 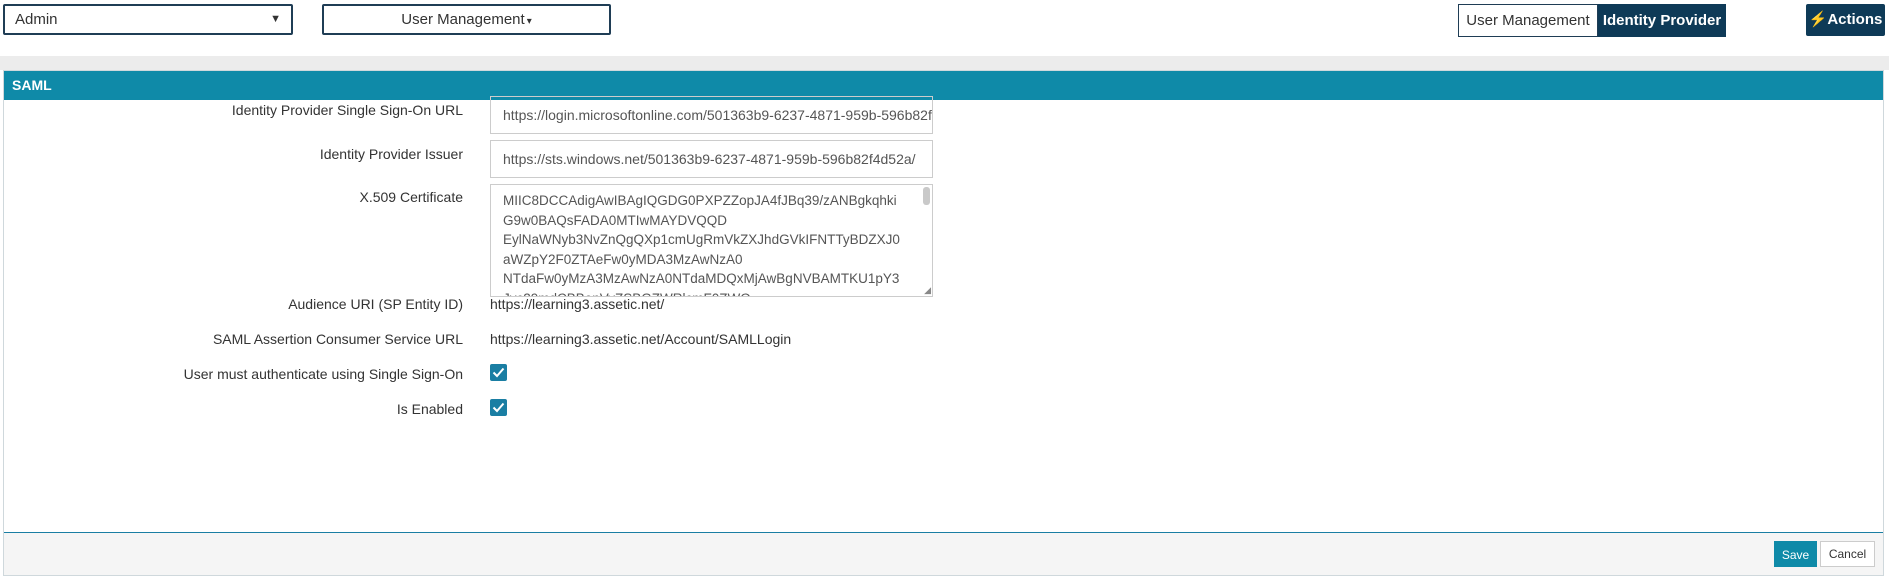 What do you see at coordinates (148, 19) in the screenshot?
I see `role-select: Admin ▼` at bounding box center [148, 19].